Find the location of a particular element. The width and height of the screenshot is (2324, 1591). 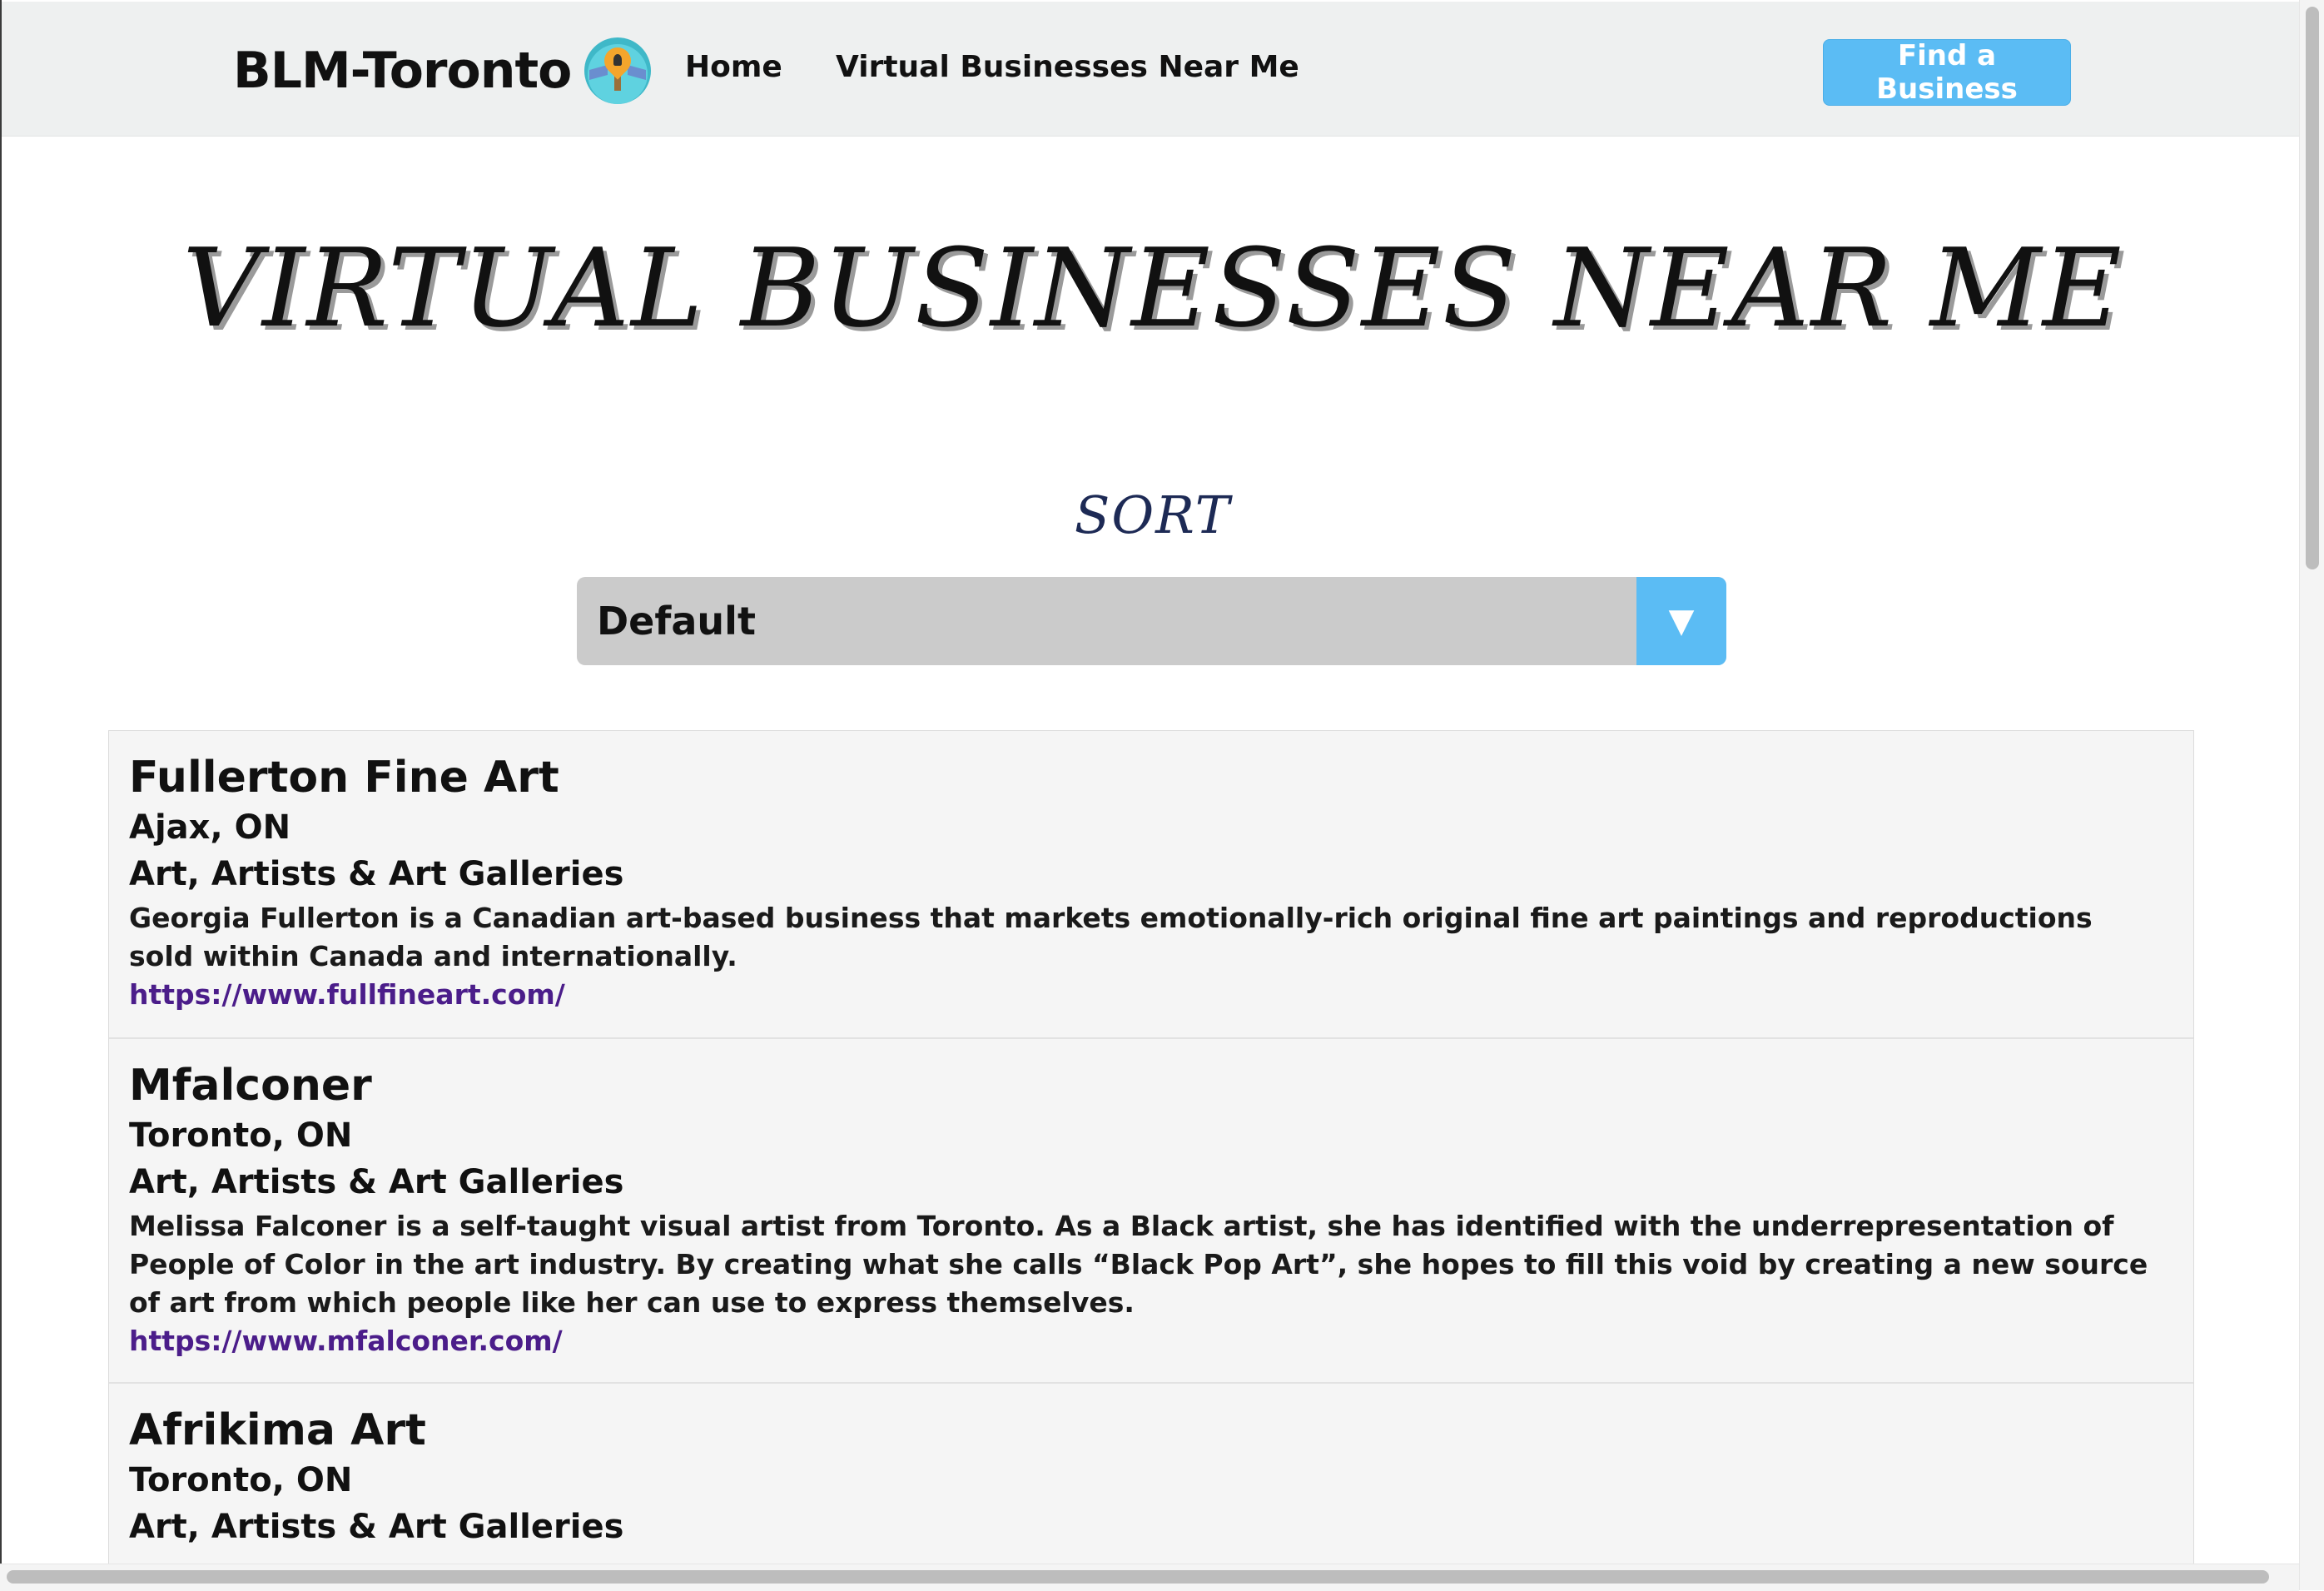

nav-virtual-businesses-link: Virtual Businesses Near Me is located at coordinates (1067, 67).